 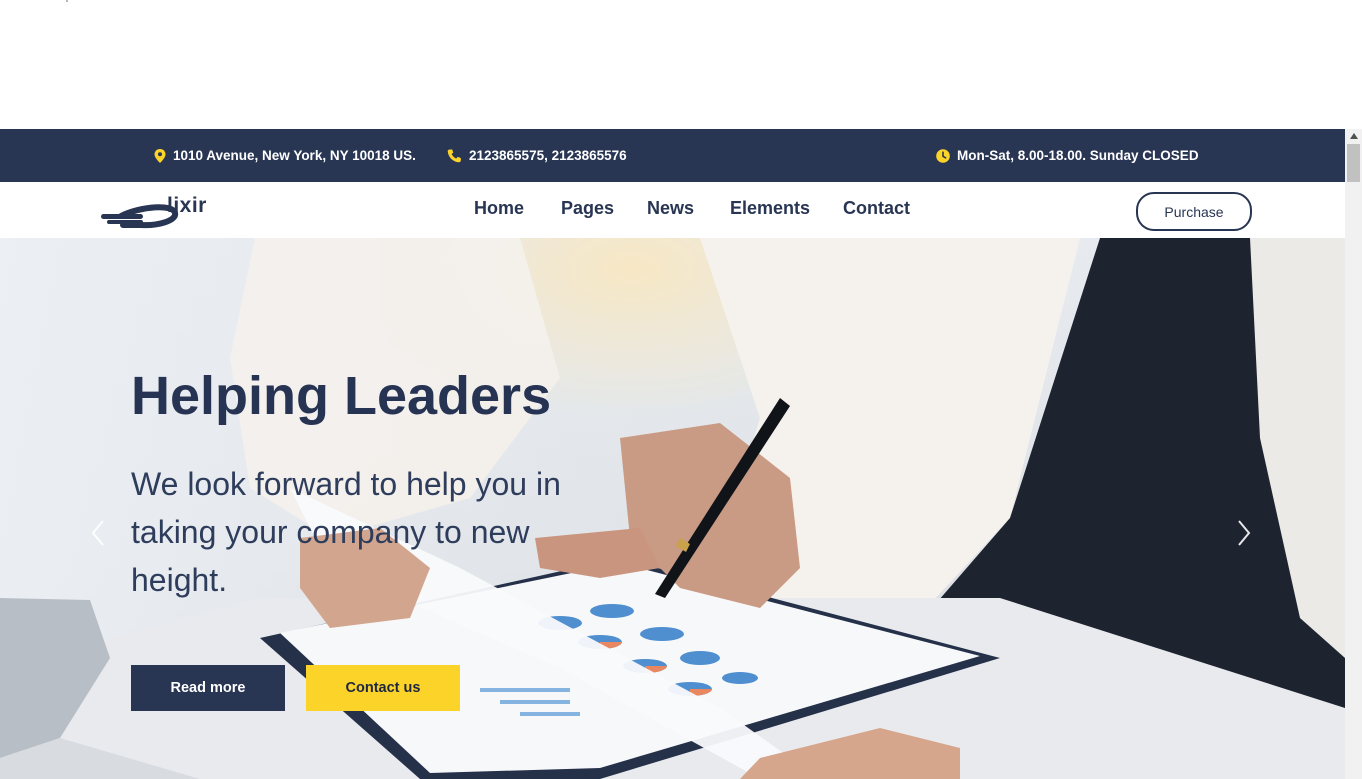 I want to click on nav-item-pages: Pages, so click(x=587, y=208).